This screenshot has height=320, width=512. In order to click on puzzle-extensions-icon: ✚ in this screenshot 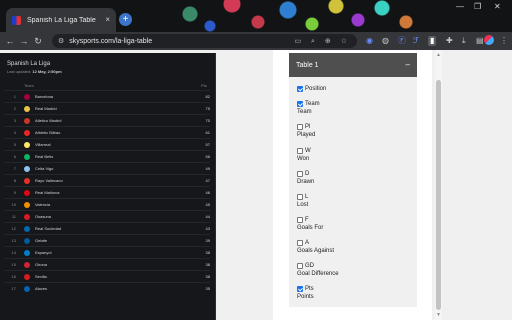, I will do `click(449, 41)`.